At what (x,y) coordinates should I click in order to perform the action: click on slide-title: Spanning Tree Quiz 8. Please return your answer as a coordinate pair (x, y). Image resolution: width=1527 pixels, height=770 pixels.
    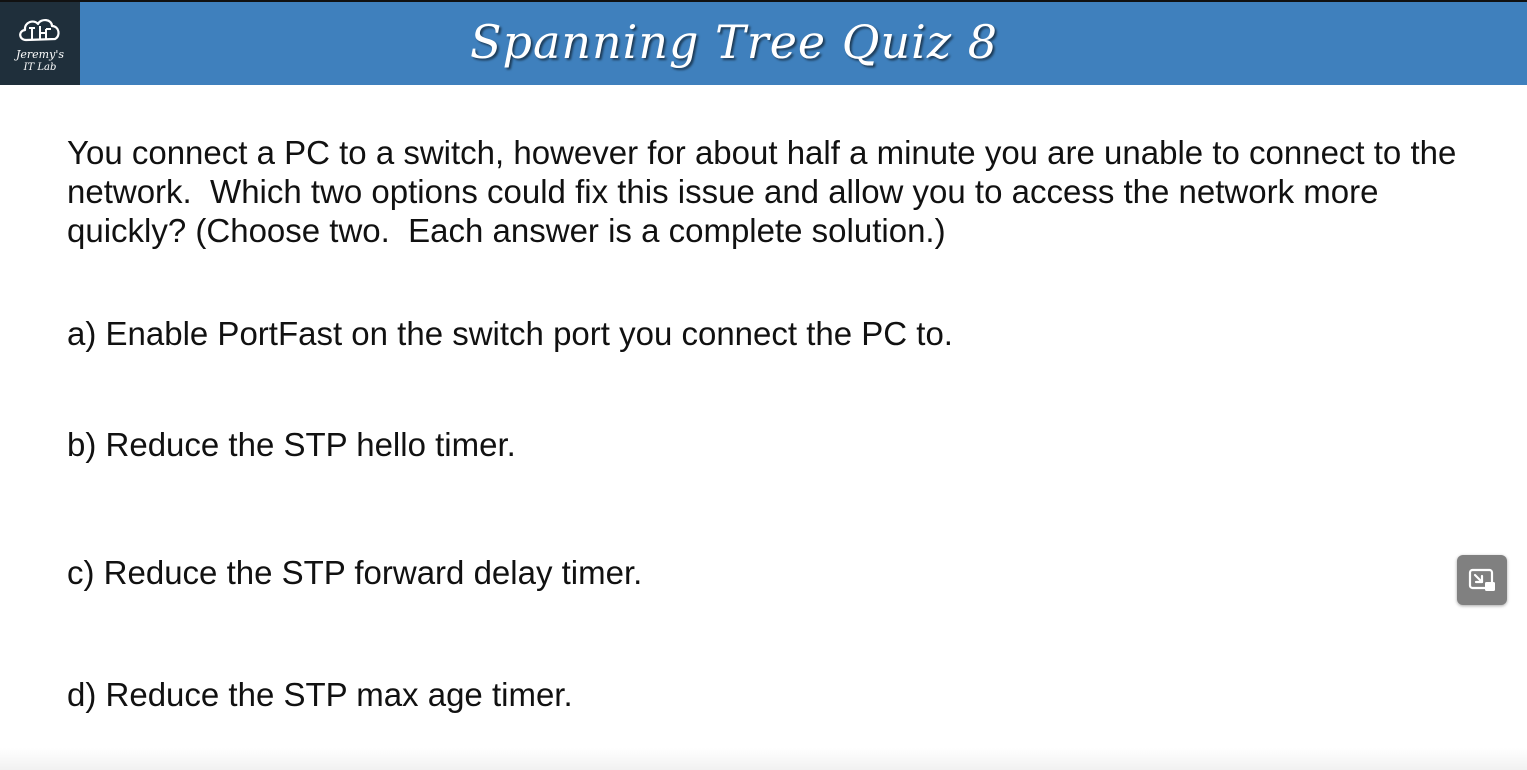
    Looking at the image, I should click on (734, 42).